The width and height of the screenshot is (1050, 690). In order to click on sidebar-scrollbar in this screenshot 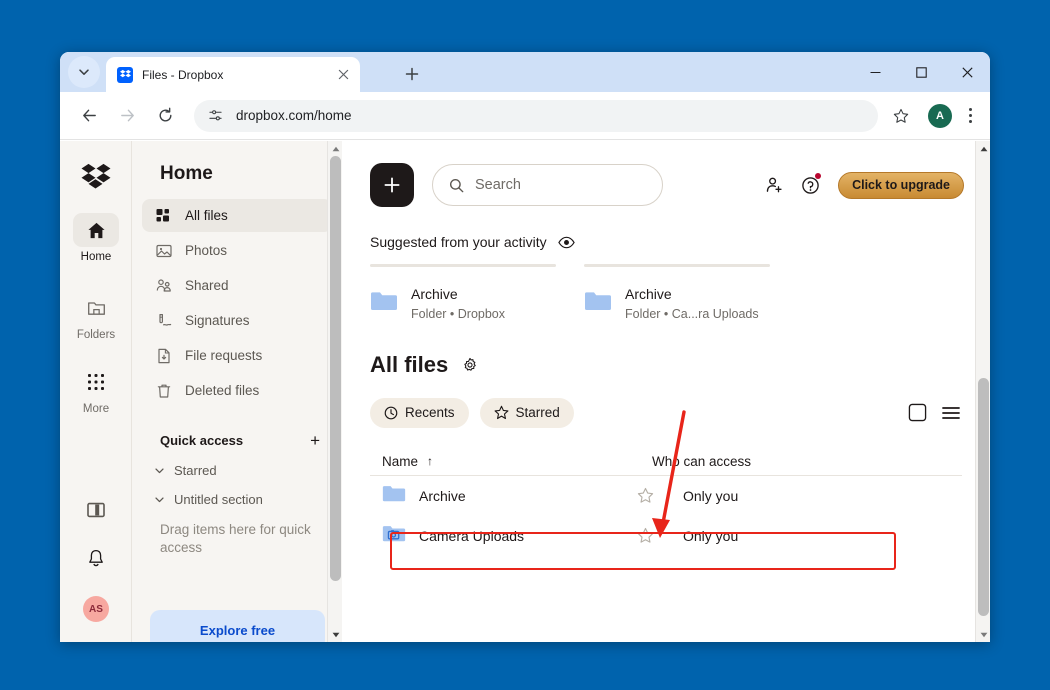, I will do `click(334, 391)`.